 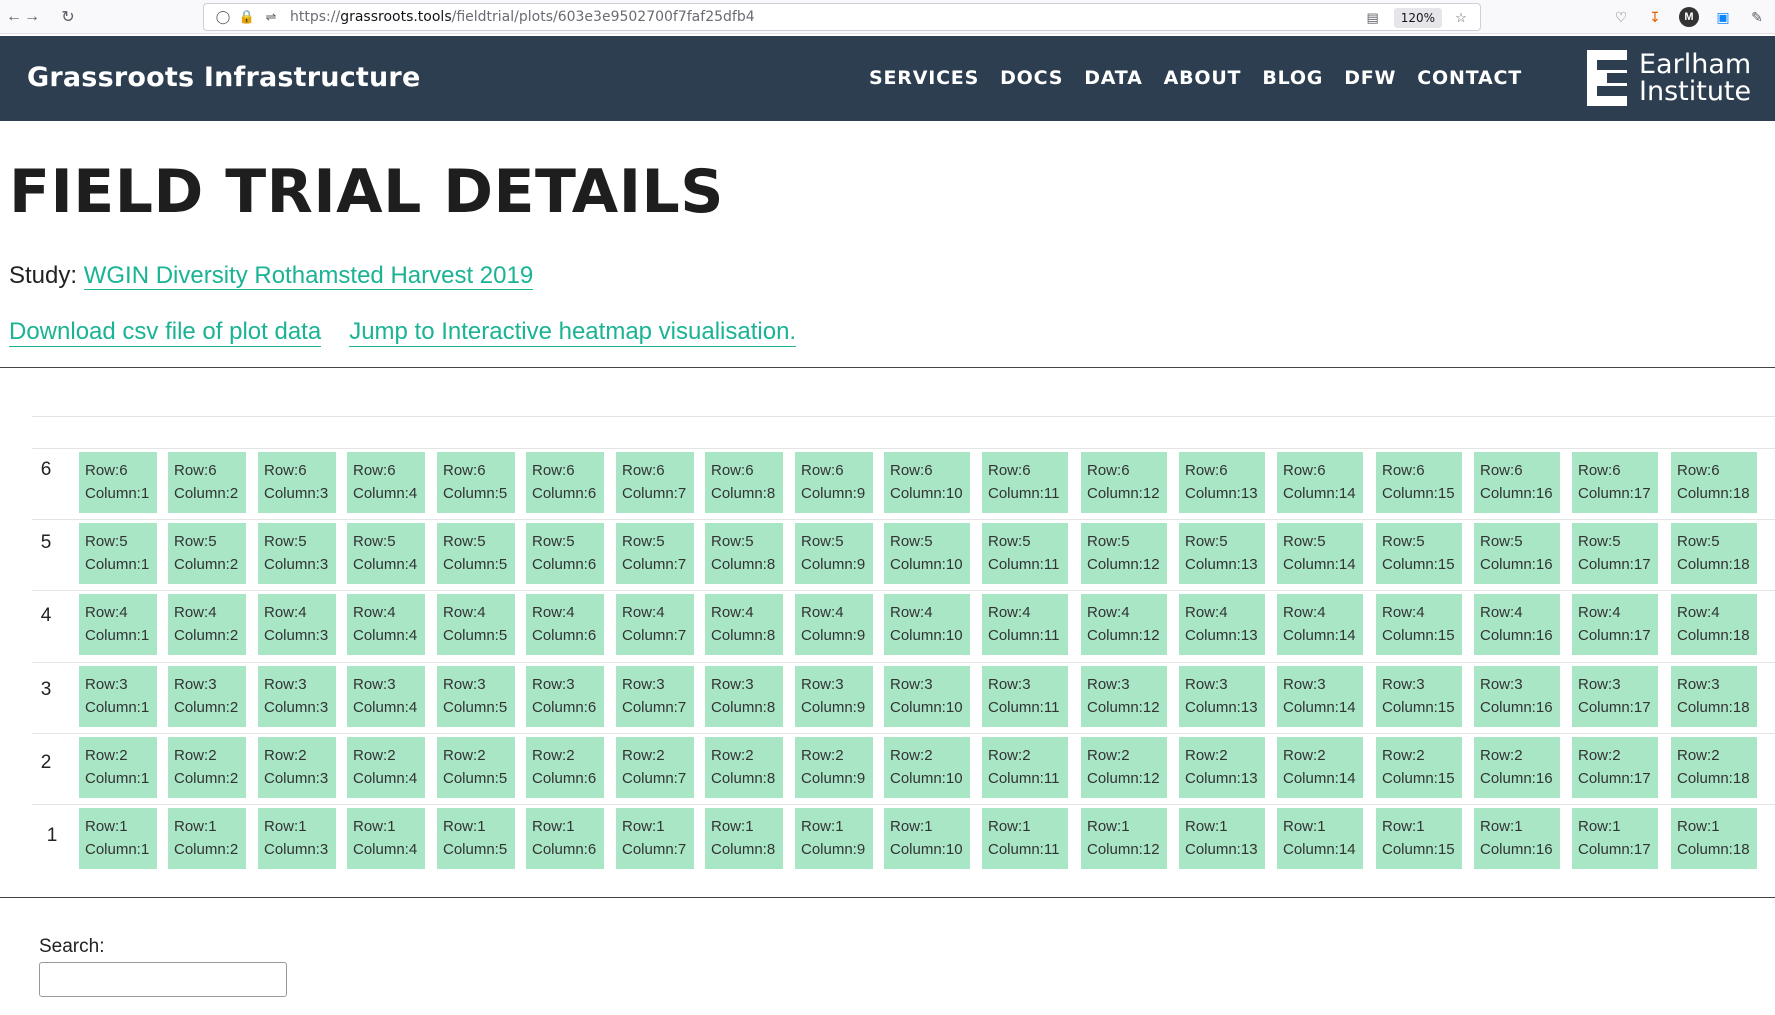 I want to click on plot-cell: Row:1 Column:7, so click(x=655, y=838).